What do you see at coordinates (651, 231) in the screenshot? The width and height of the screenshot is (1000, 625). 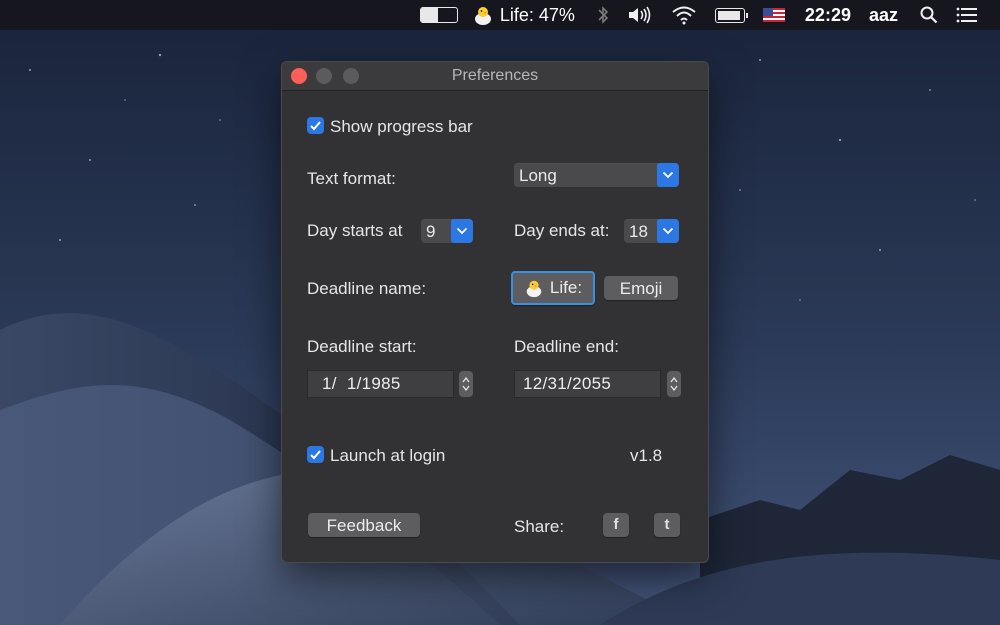 I see `day-ends-select: 18` at bounding box center [651, 231].